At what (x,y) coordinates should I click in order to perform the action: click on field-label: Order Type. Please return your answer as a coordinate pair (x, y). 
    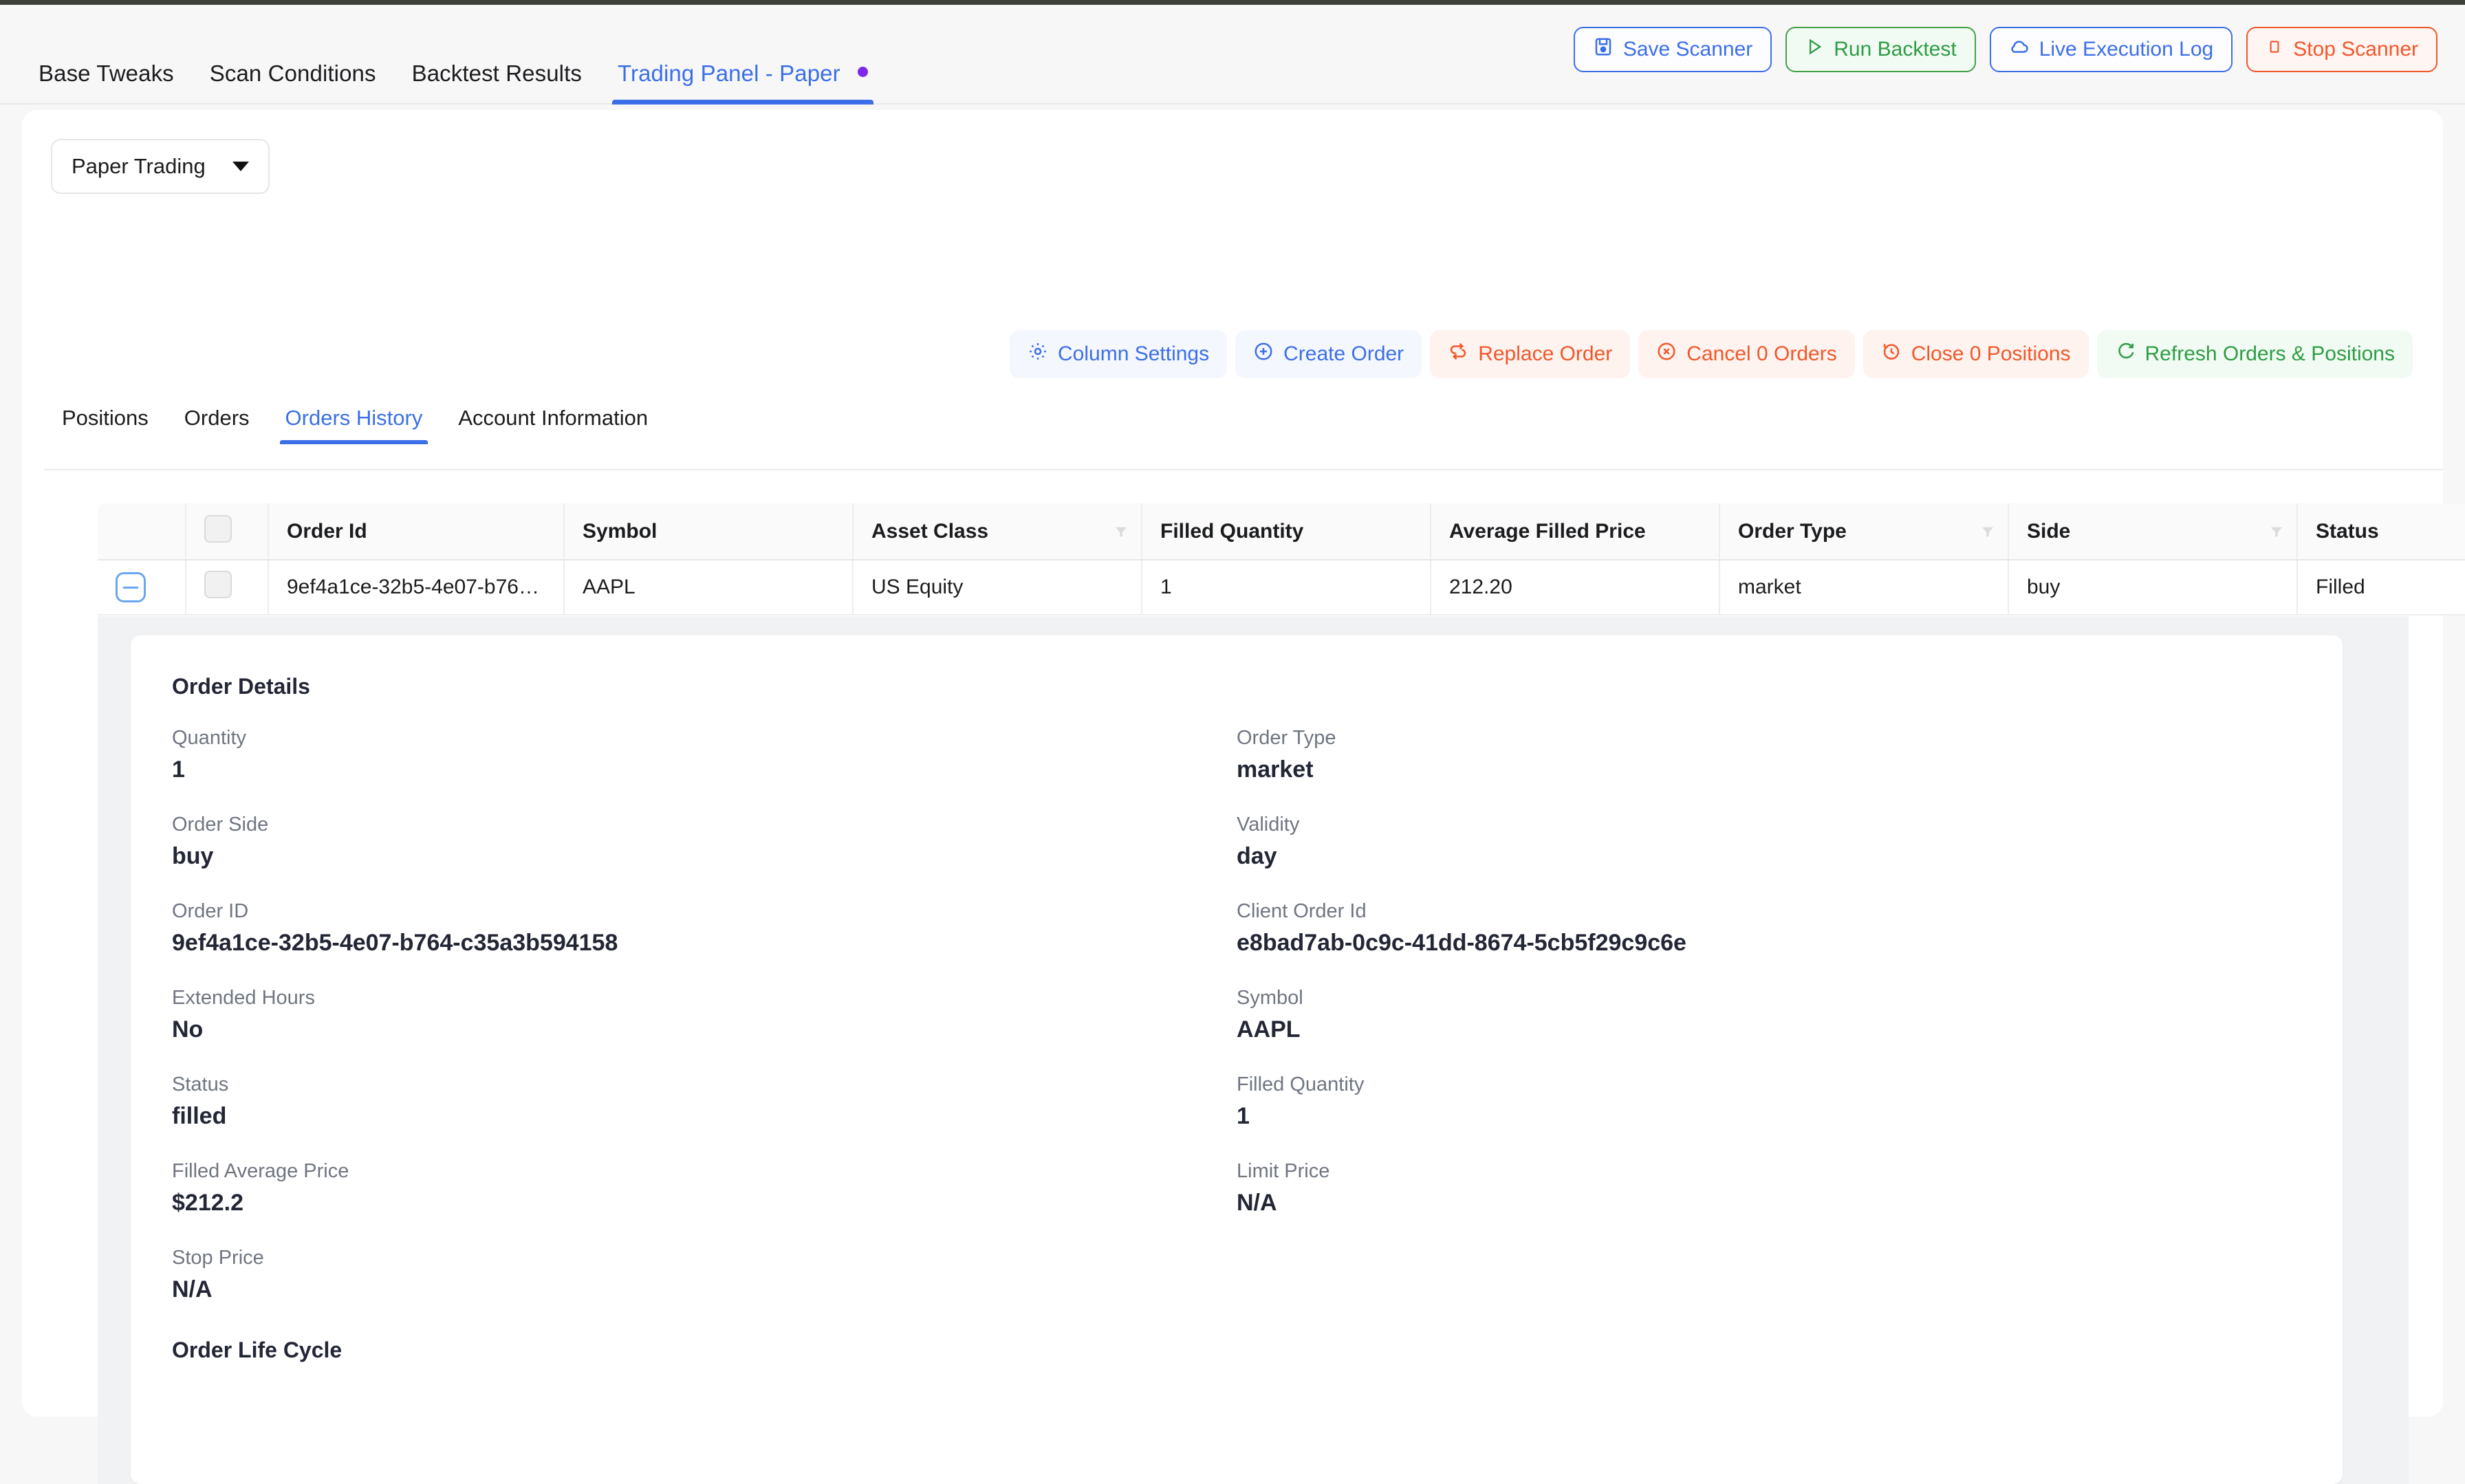
    Looking at the image, I should click on (1286, 738).